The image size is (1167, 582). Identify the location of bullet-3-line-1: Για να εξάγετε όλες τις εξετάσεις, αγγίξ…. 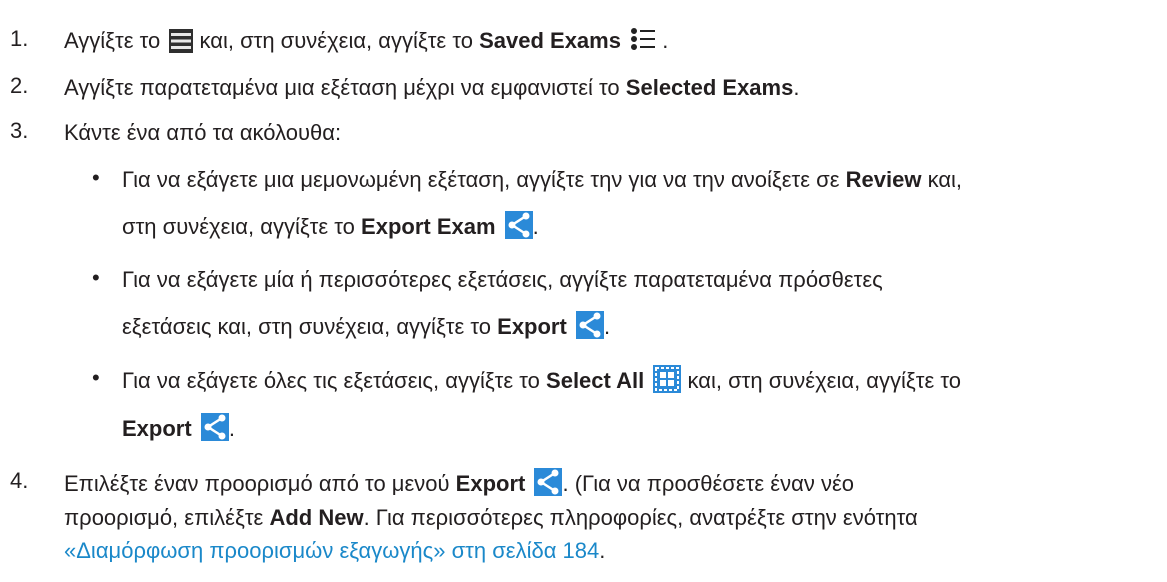
(541, 380).